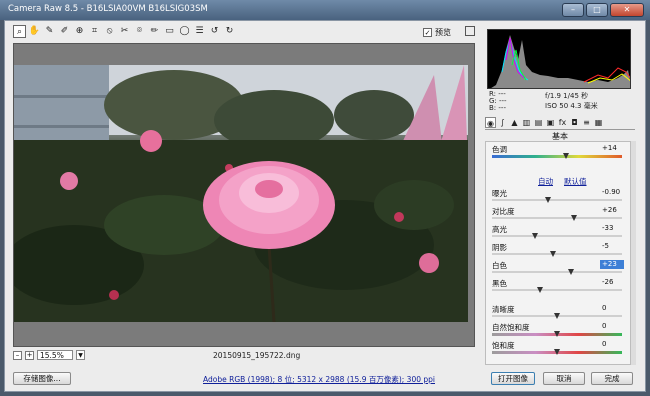 This screenshot has width=650, height=396. I want to click on slider-row: 自然饱和度 0, so click(556, 331).